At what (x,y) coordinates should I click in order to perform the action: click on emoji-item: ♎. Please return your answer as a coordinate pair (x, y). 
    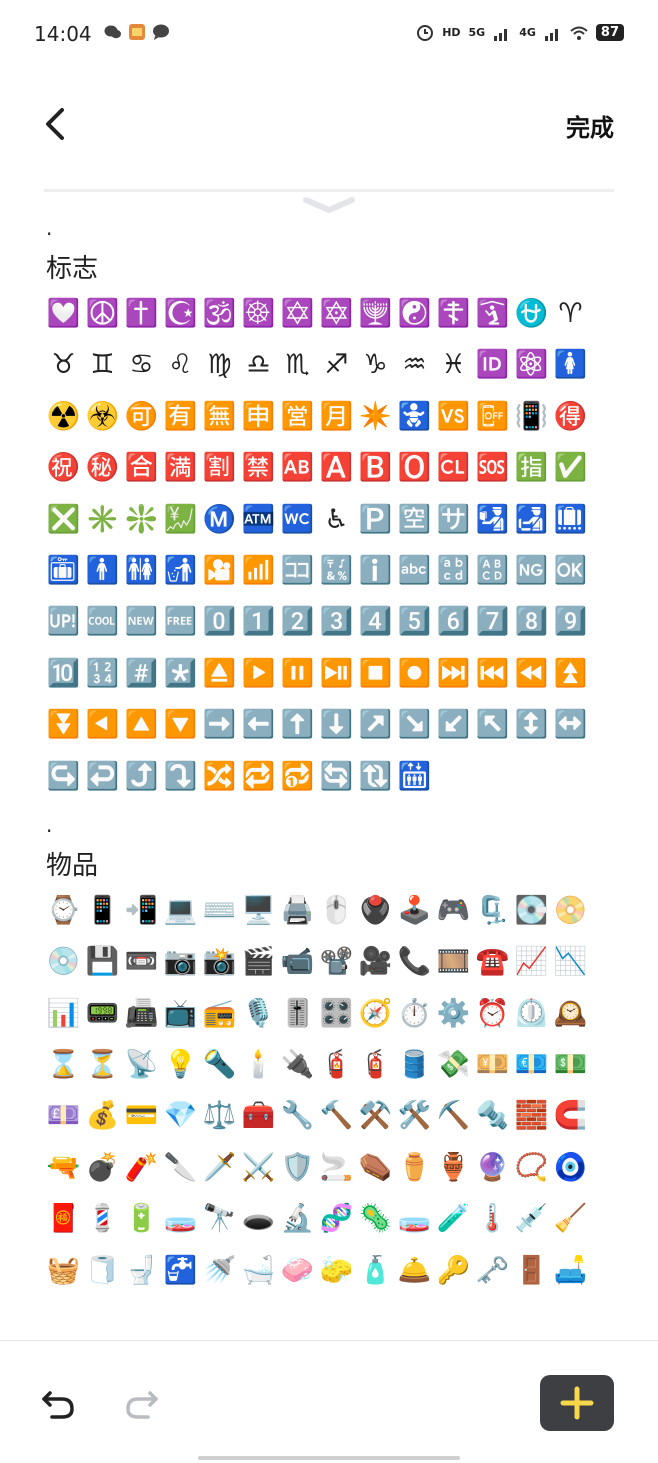
    Looking at the image, I should click on (258, 373).